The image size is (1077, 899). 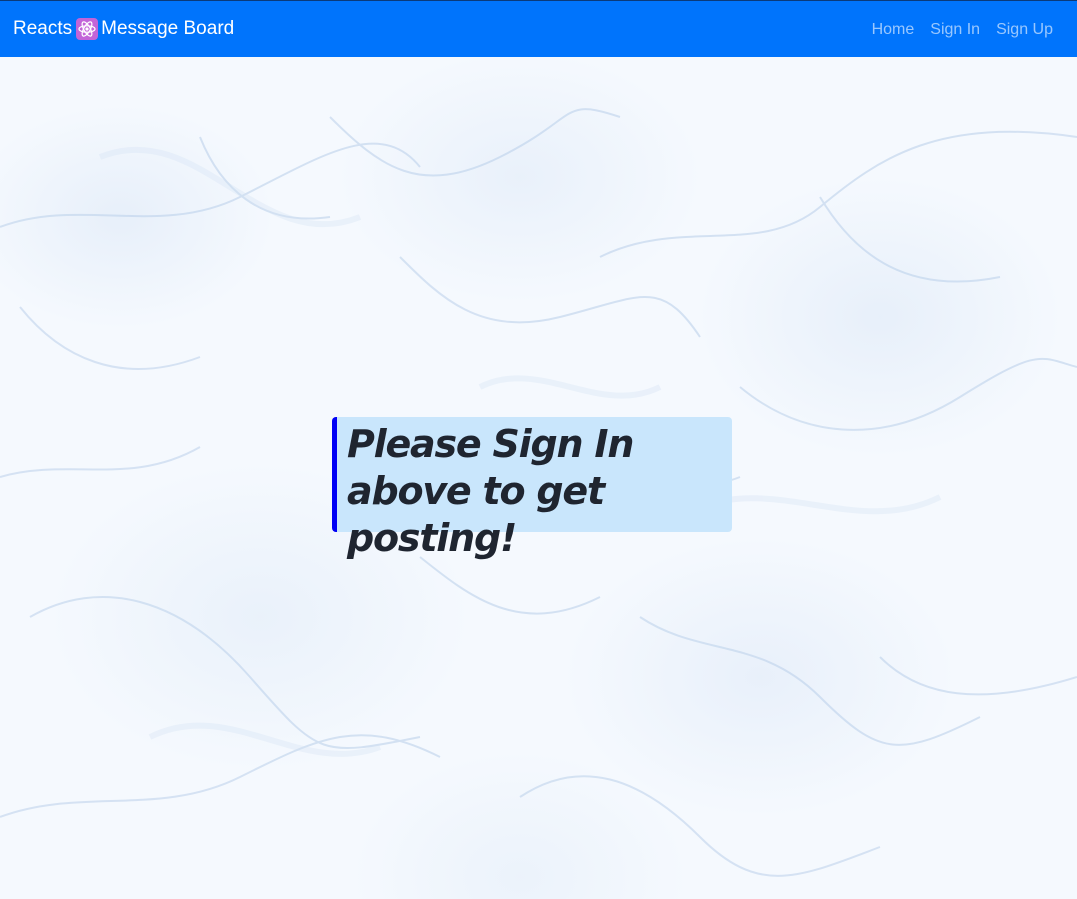 What do you see at coordinates (87, 29) in the screenshot?
I see `atom-icon` at bounding box center [87, 29].